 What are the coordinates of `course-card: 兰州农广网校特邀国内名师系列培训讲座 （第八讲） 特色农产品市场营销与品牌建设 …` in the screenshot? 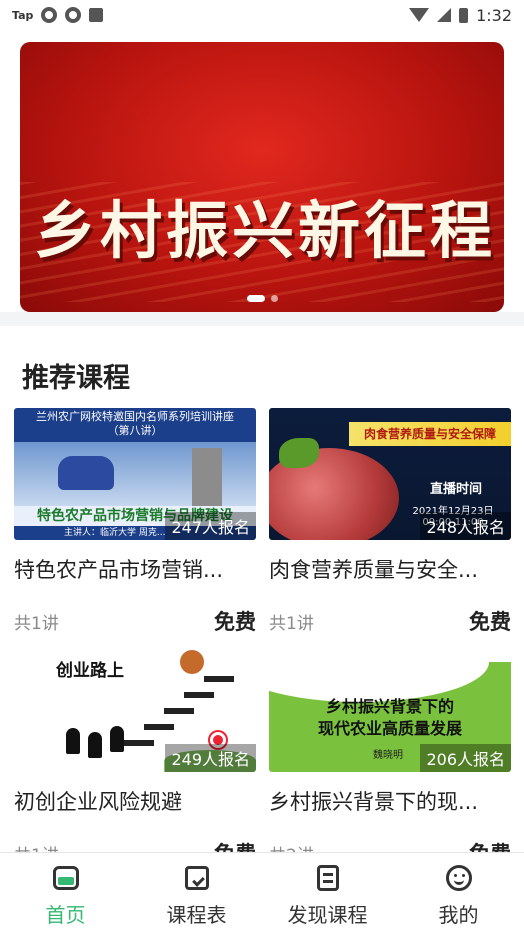 It's located at (135, 522).